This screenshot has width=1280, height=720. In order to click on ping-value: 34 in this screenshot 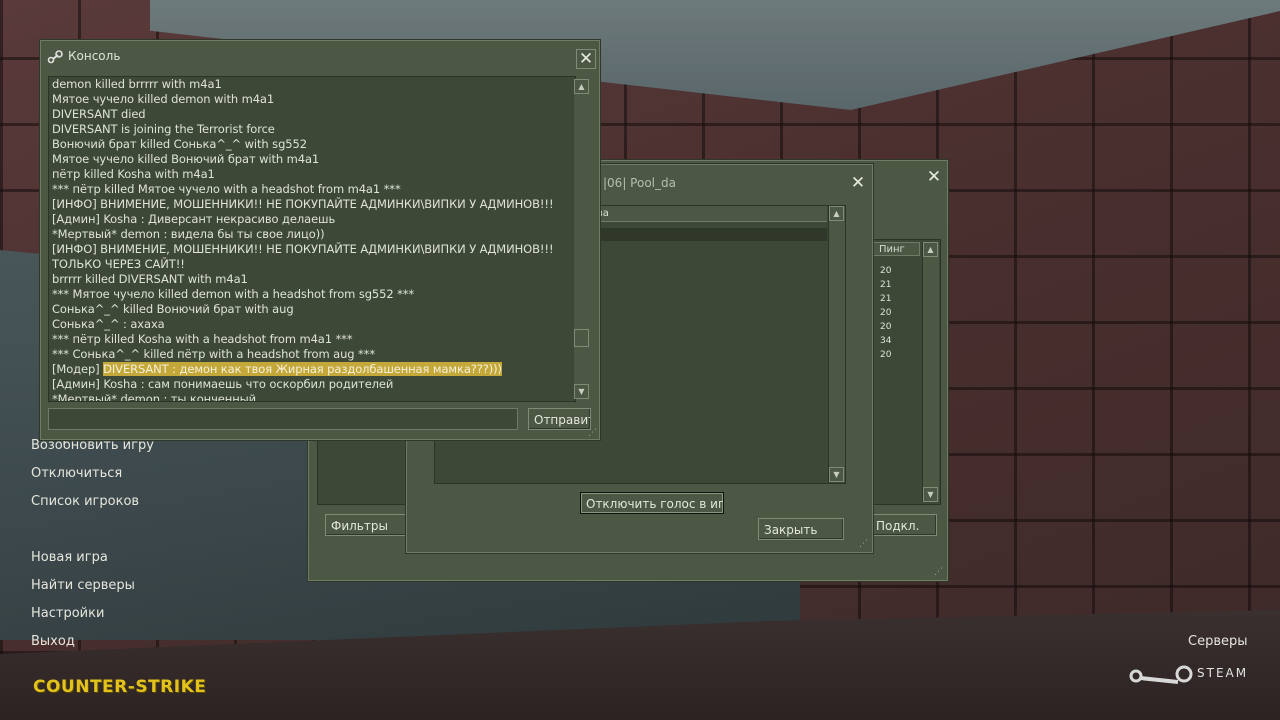, I will do `click(886, 341)`.